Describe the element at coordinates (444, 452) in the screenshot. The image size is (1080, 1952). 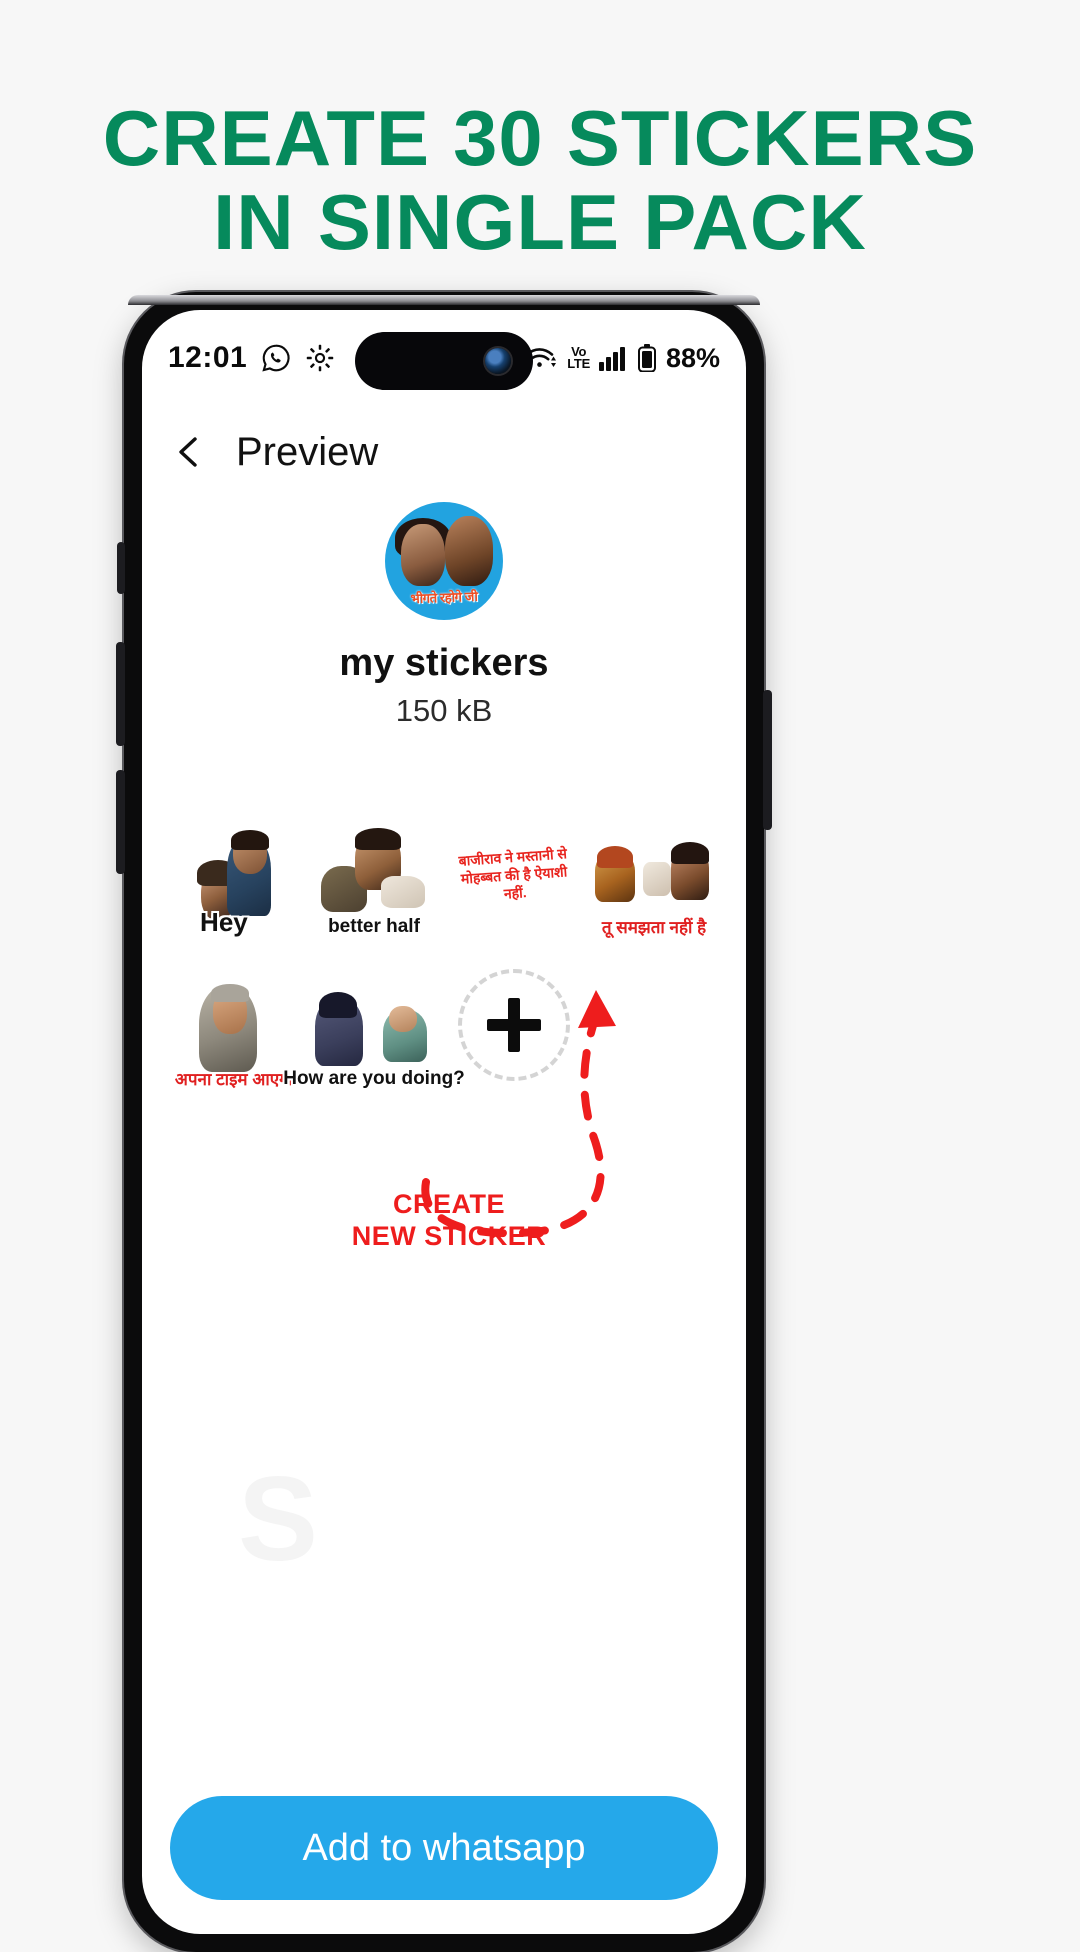
I see `app-bar: Preview` at that location.